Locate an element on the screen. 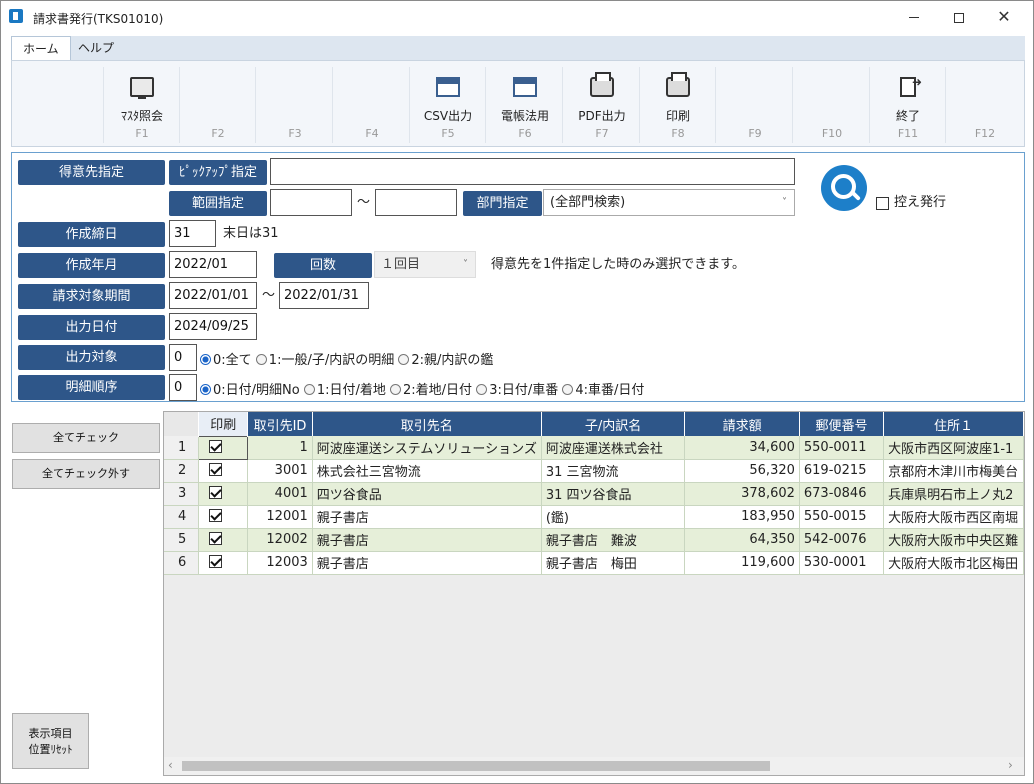  detail-order-input: 0 is located at coordinates (183, 387).